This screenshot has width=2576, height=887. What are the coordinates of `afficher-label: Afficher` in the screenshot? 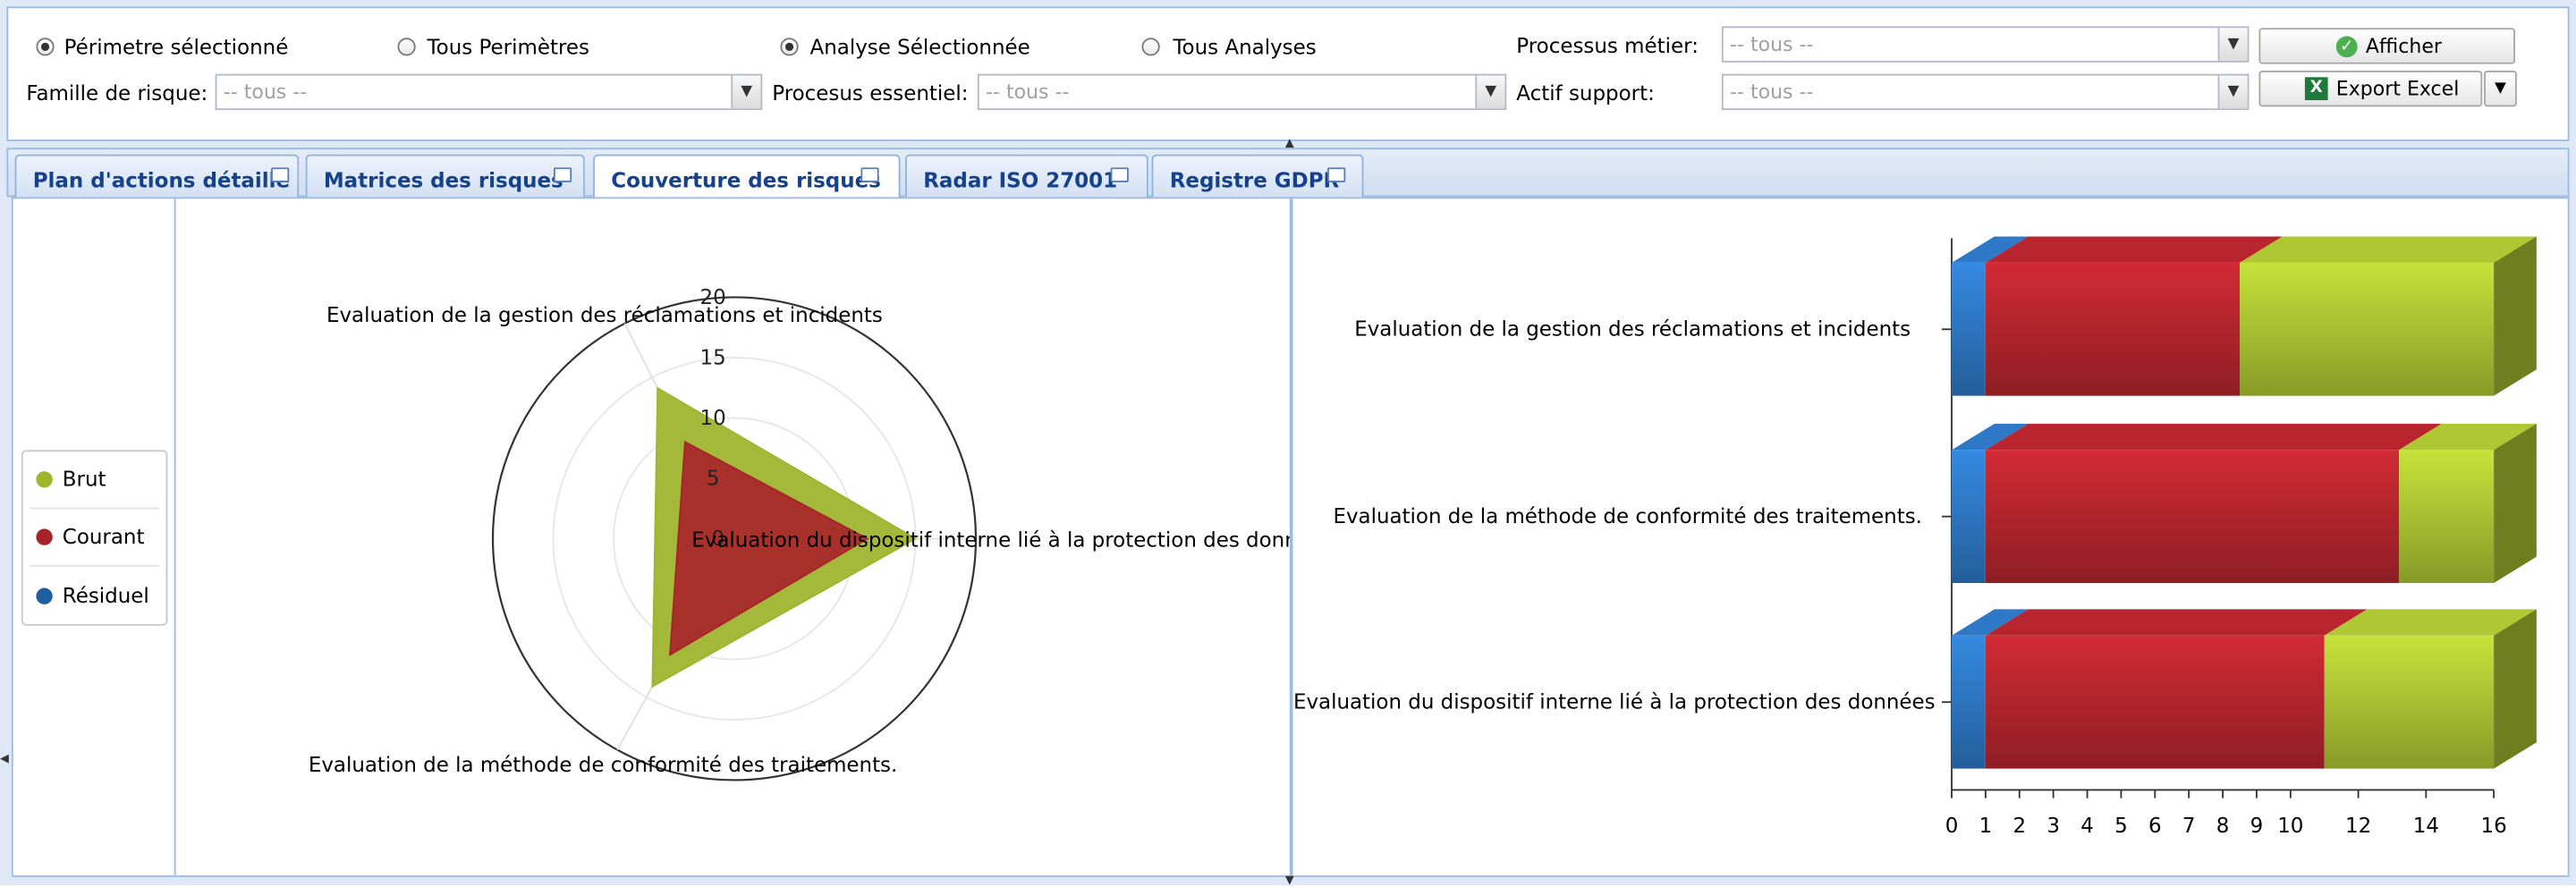 It's located at (2403, 46).